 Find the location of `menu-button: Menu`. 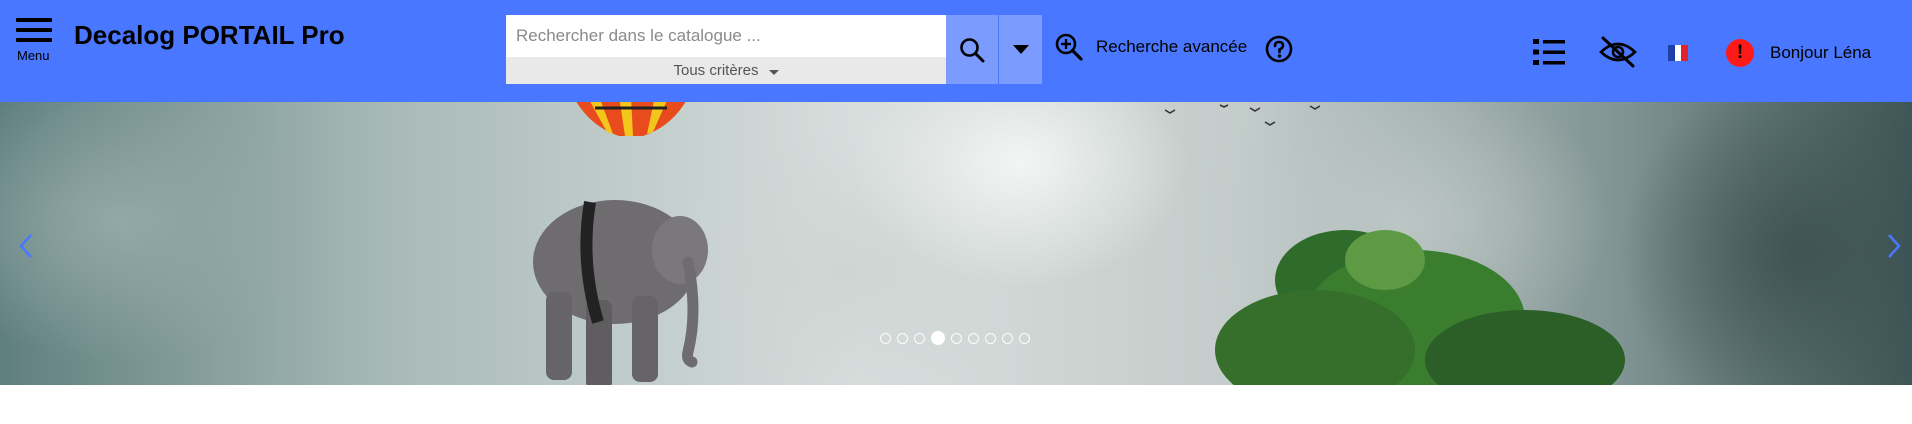

menu-button: Menu is located at coordinates (36, 42).